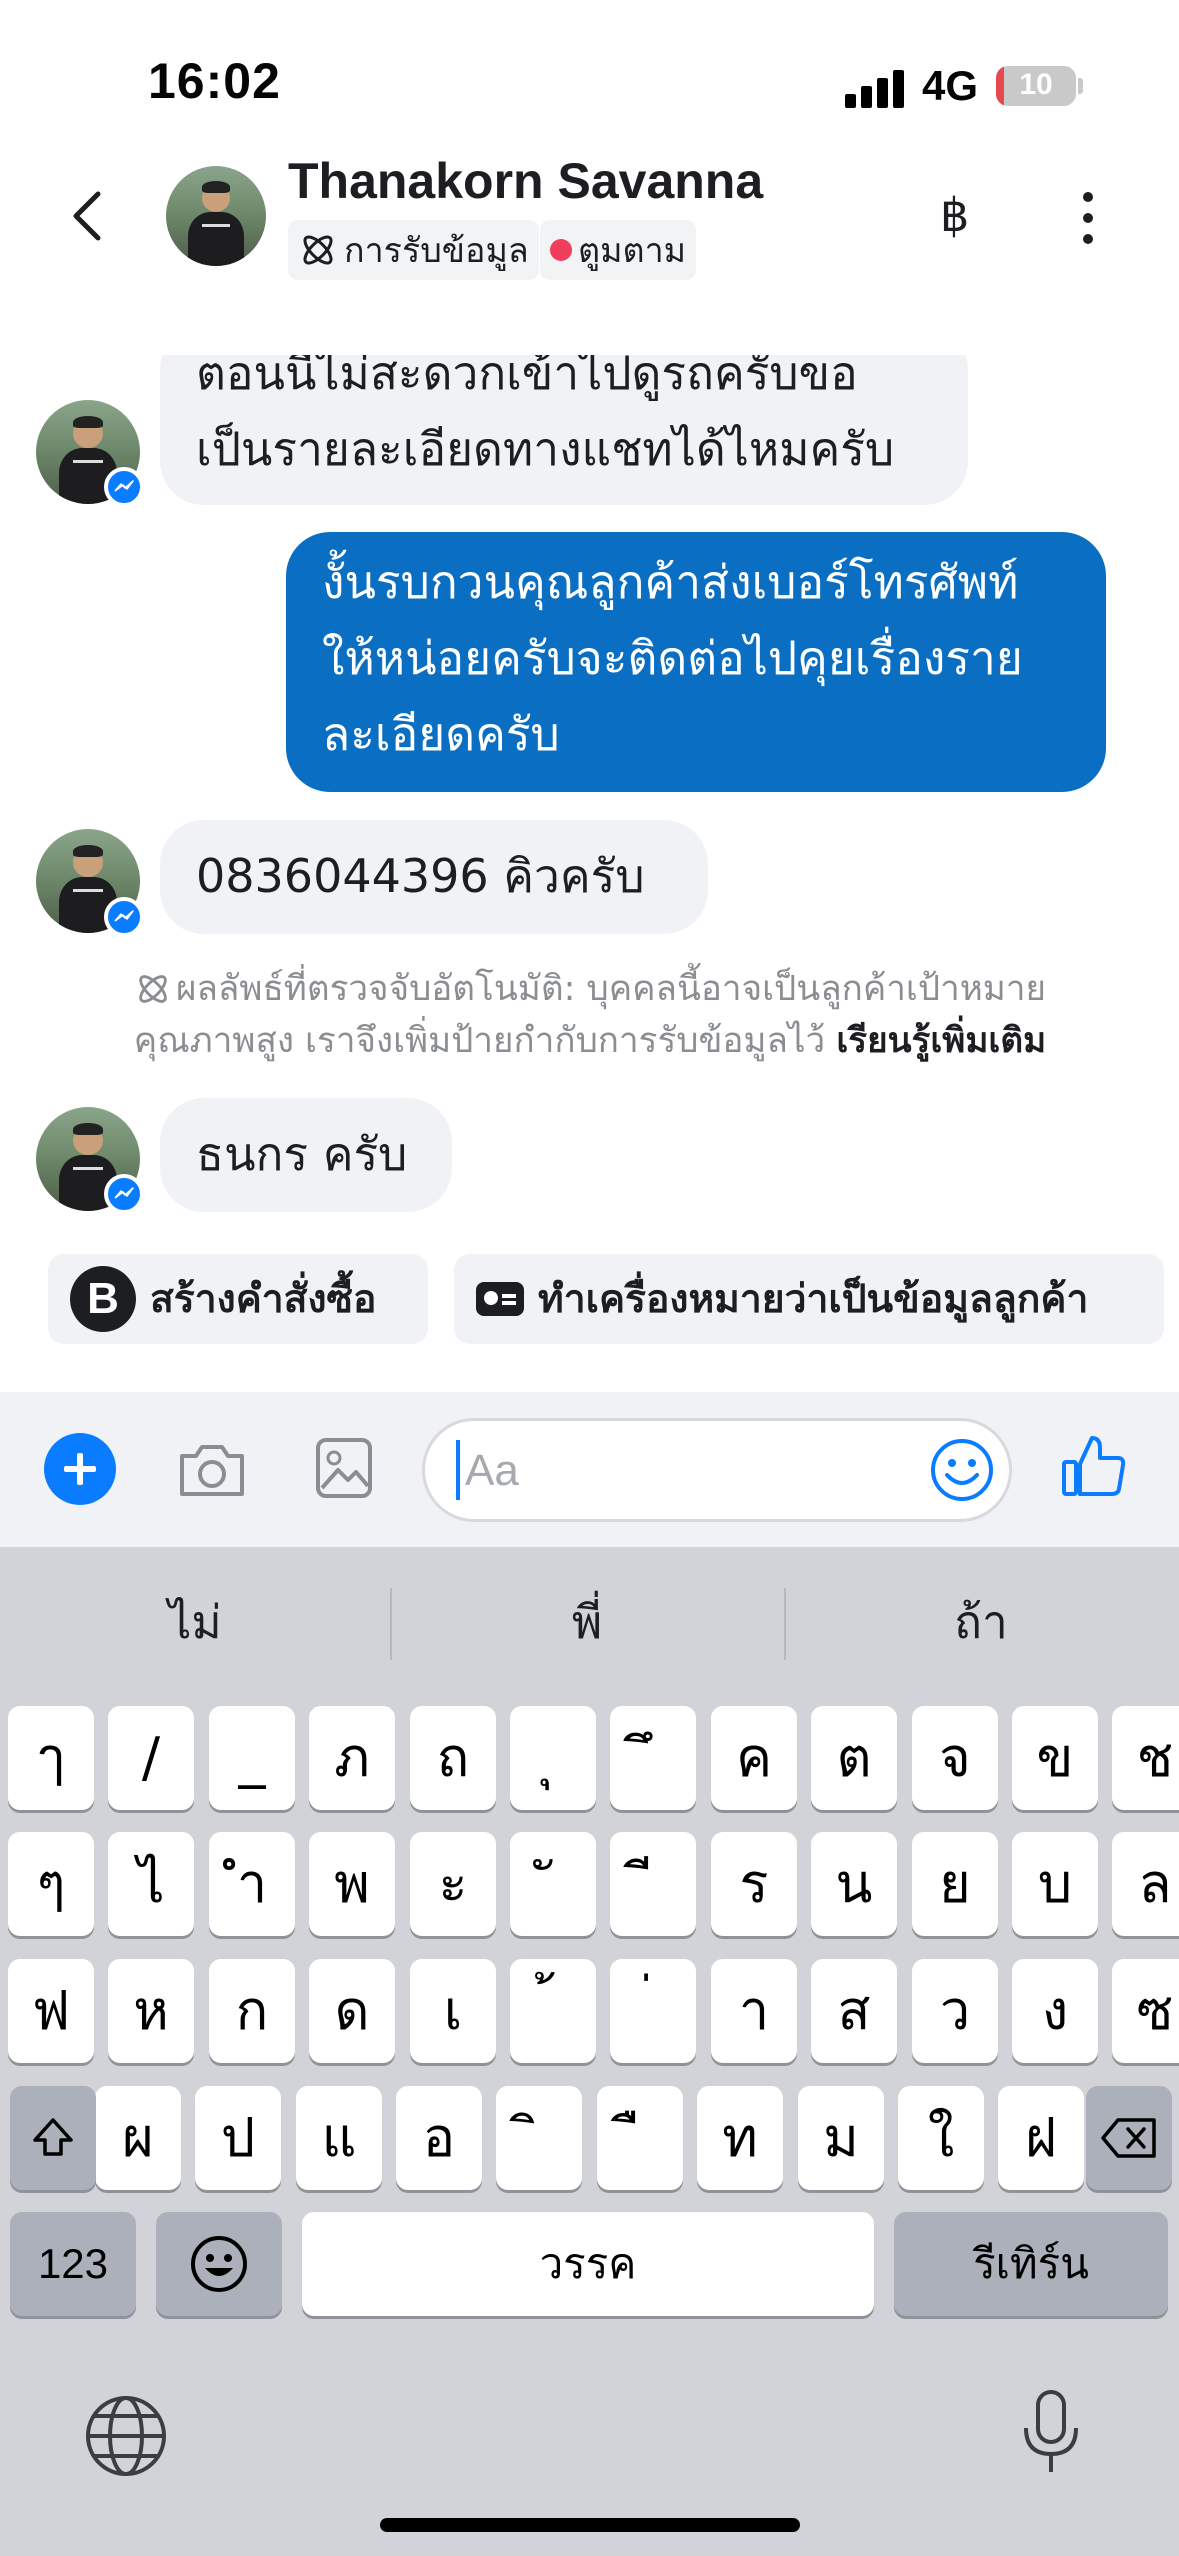 Image resolution: width=1179 pixels, height=2556 pixels. What do you see at coordinates (941, 2138) in the screenshot?
I see `key-3-8: ใ` at bounding box center [941, 2138].